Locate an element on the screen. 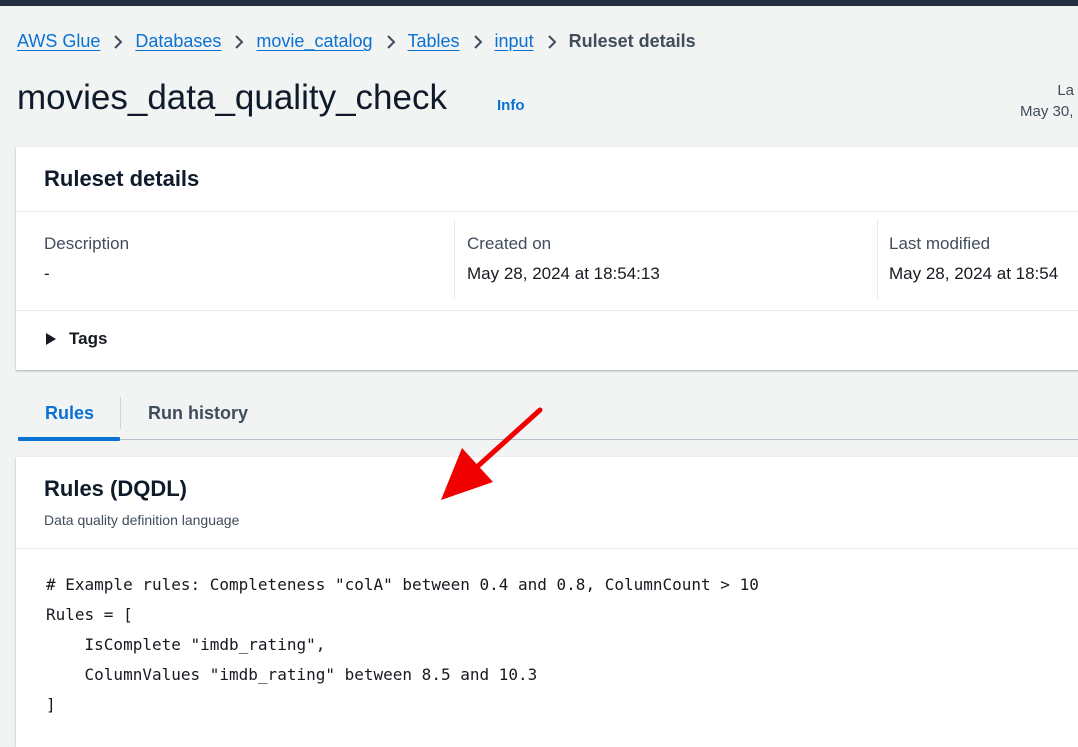  breadcrumb-tables: Tables is located at coordinates (434, 41).